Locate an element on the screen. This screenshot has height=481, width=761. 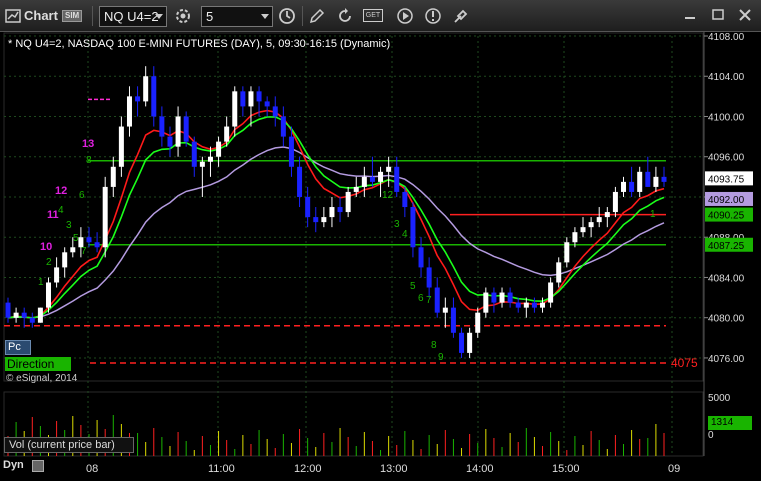
time-label: 09 is located at coordinates (674, 469).